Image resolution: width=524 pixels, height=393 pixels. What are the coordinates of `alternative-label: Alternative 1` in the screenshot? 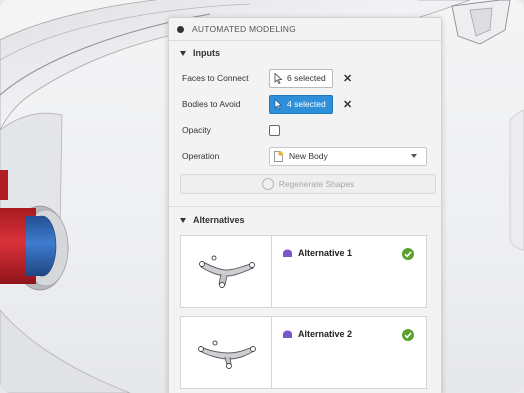 It's located at (325, 253).